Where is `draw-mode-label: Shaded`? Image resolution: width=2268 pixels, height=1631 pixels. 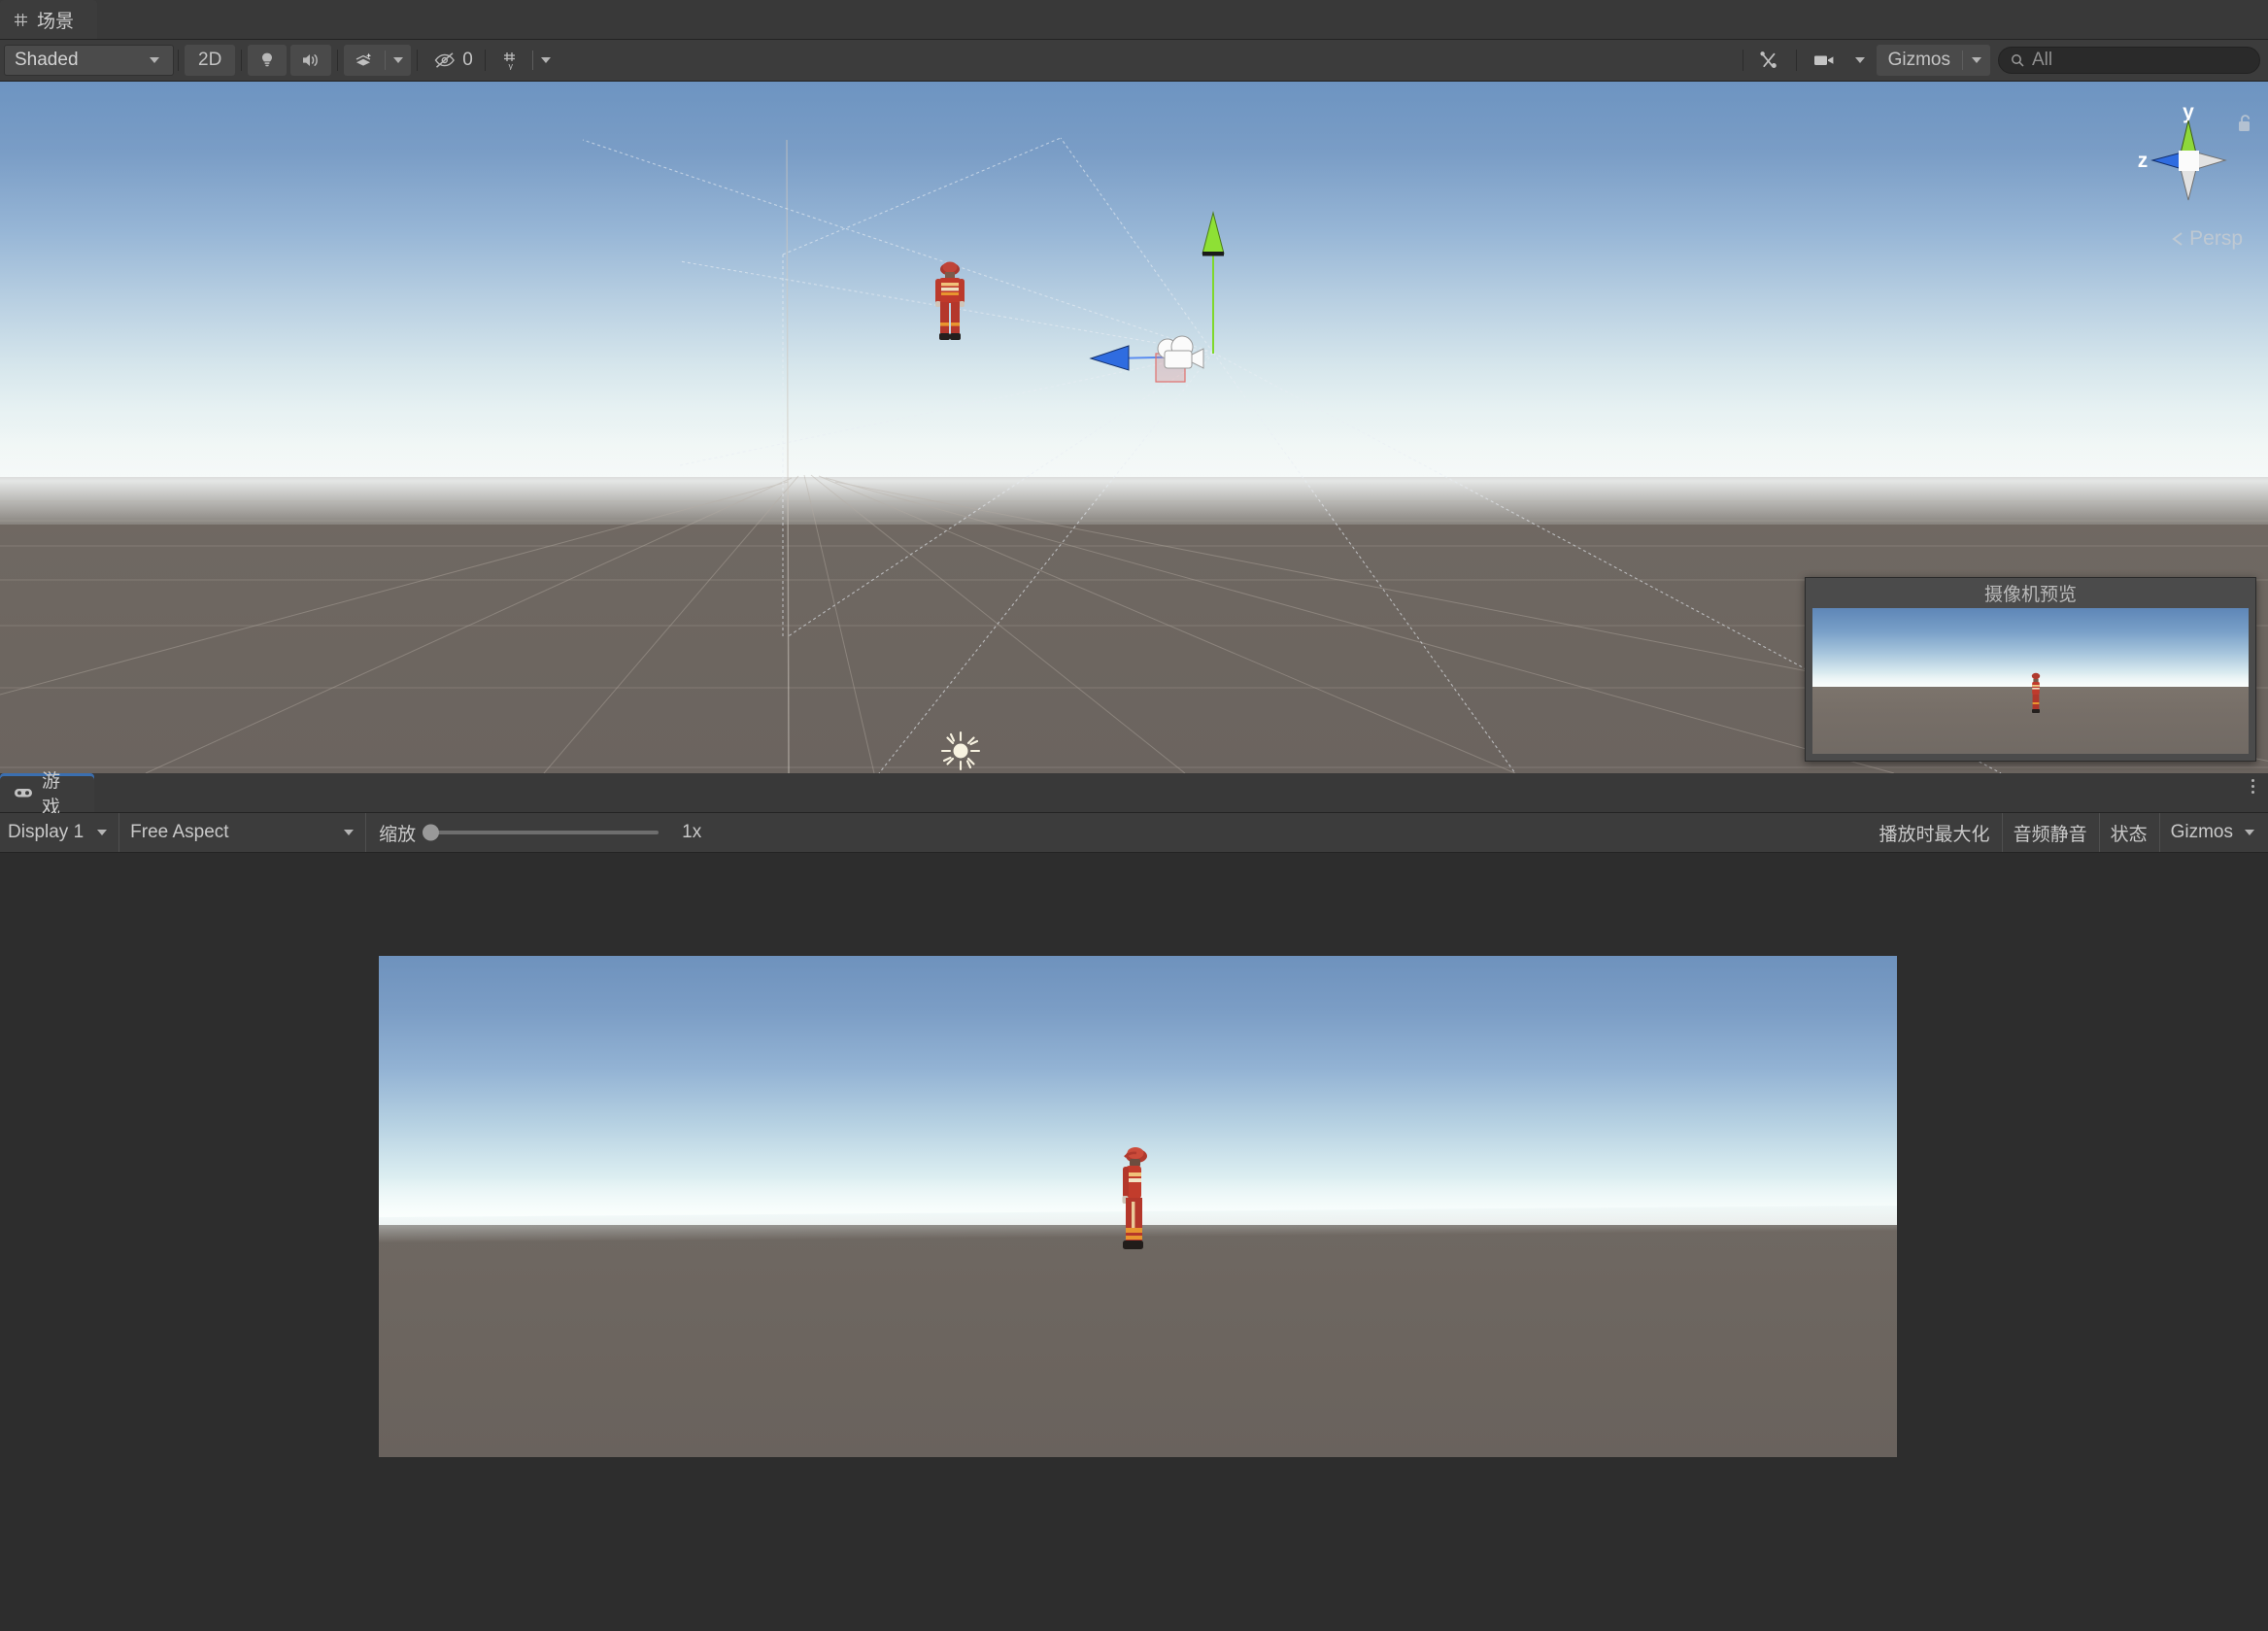
draw-mode-label: Shaded is located at coordinates (47, 60).